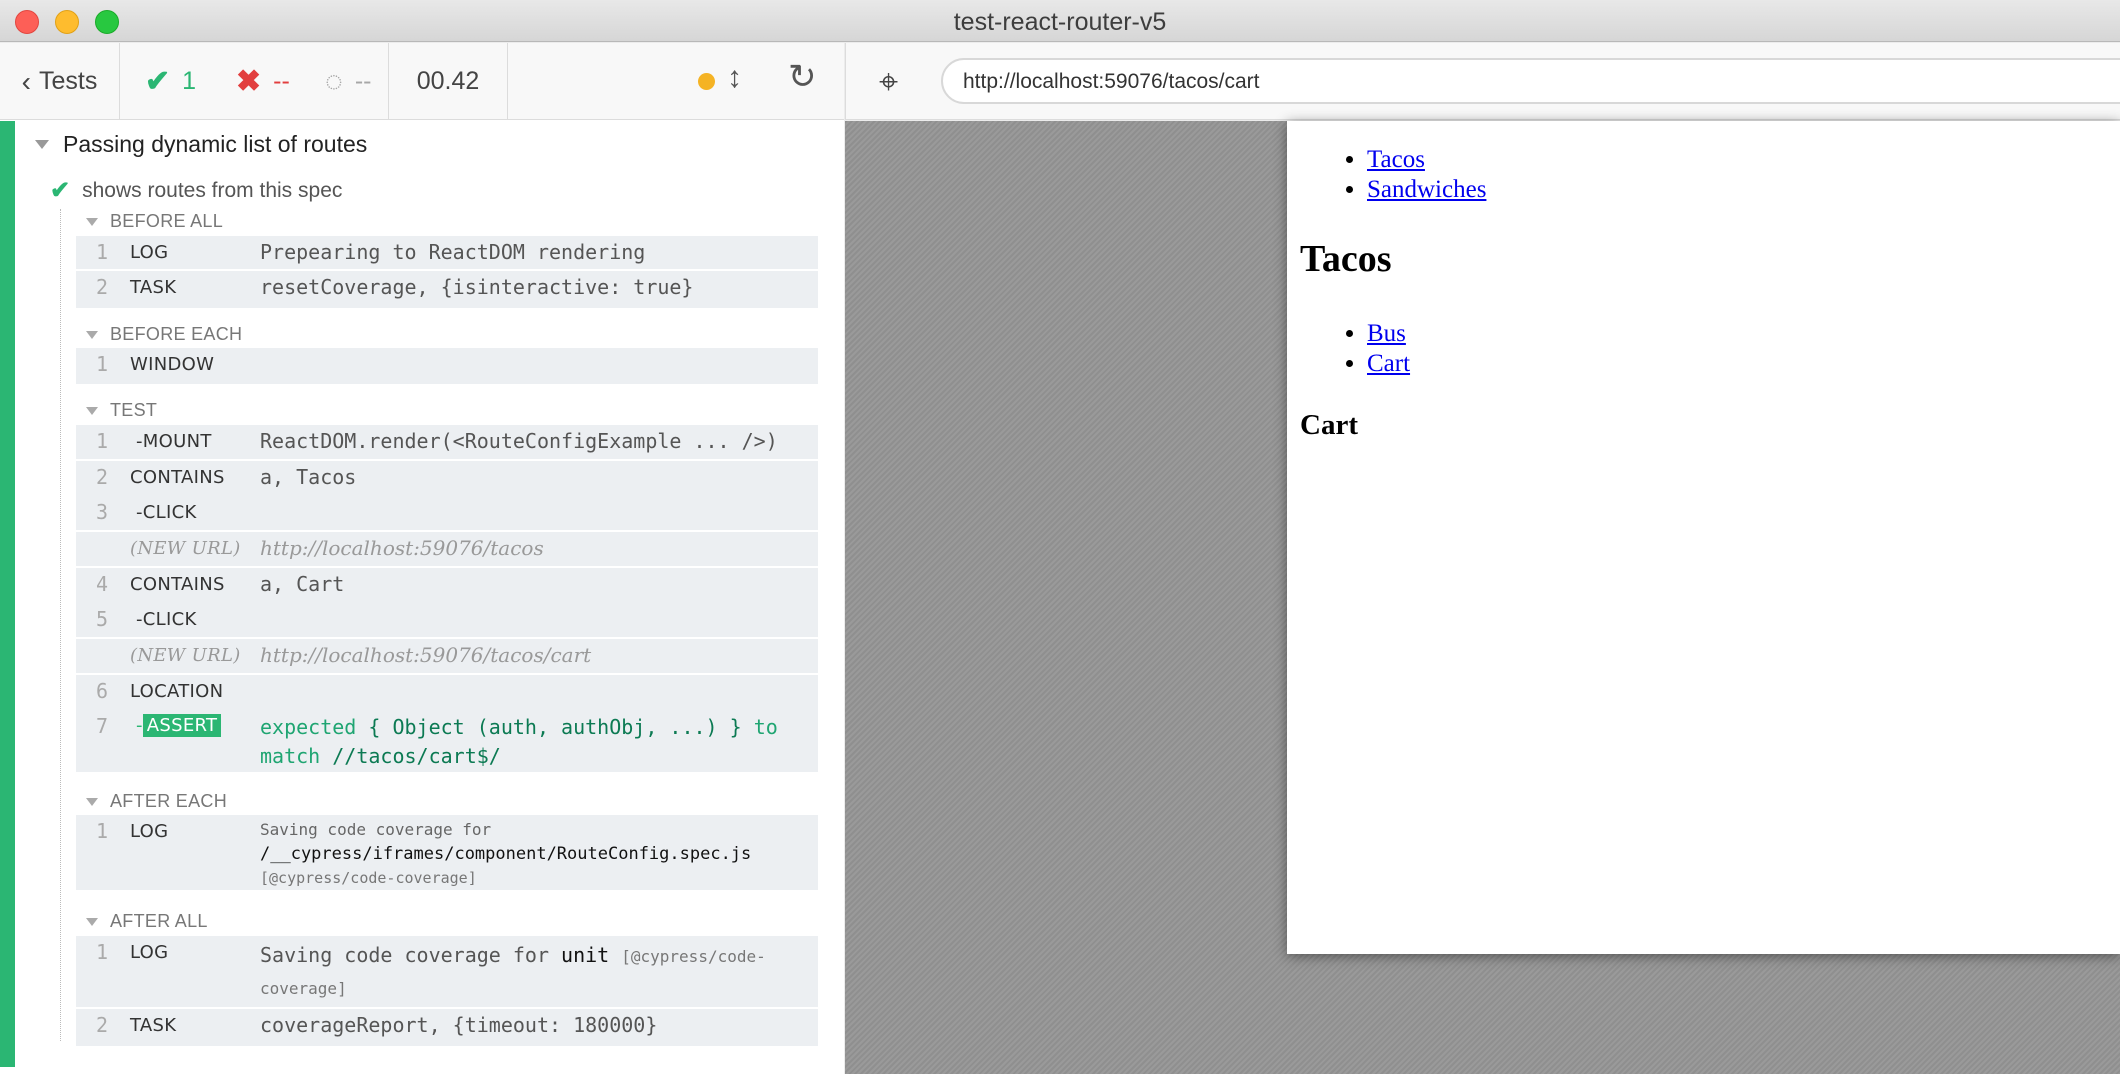 The height and width of the screenshot is (1074, 2120). What do you see at coordinates (426, 655) in the screenshot?
I see `command-message: http://localhost:59076/tacos/cart` at bounding box center [426, 655].